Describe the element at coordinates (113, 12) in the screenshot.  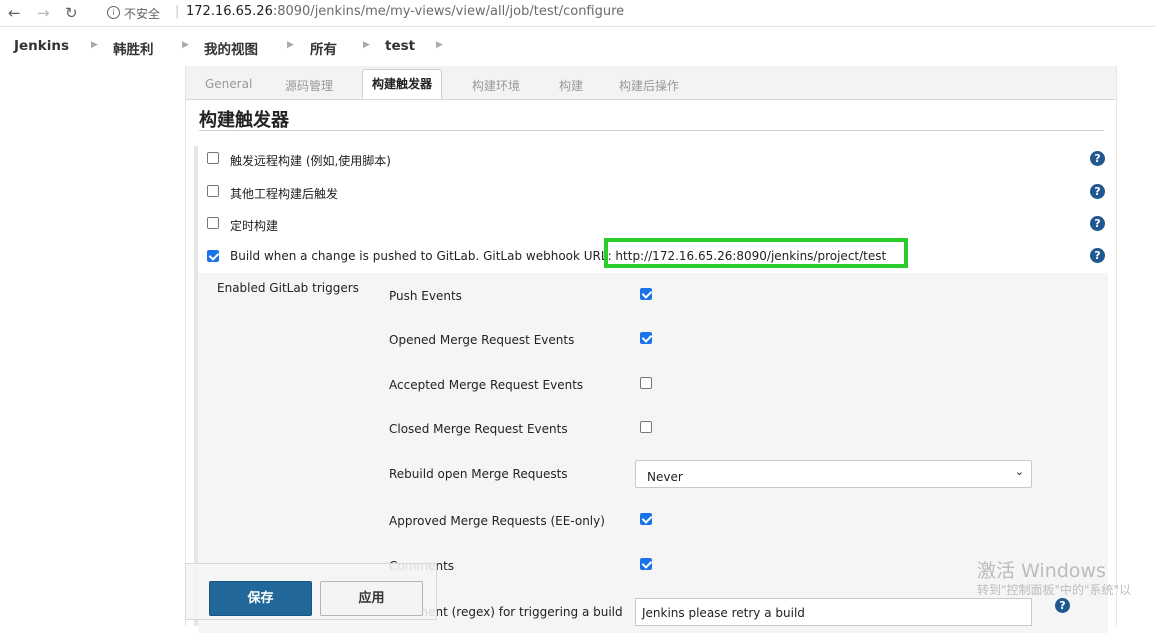
I see `info-icon: i` at that location.